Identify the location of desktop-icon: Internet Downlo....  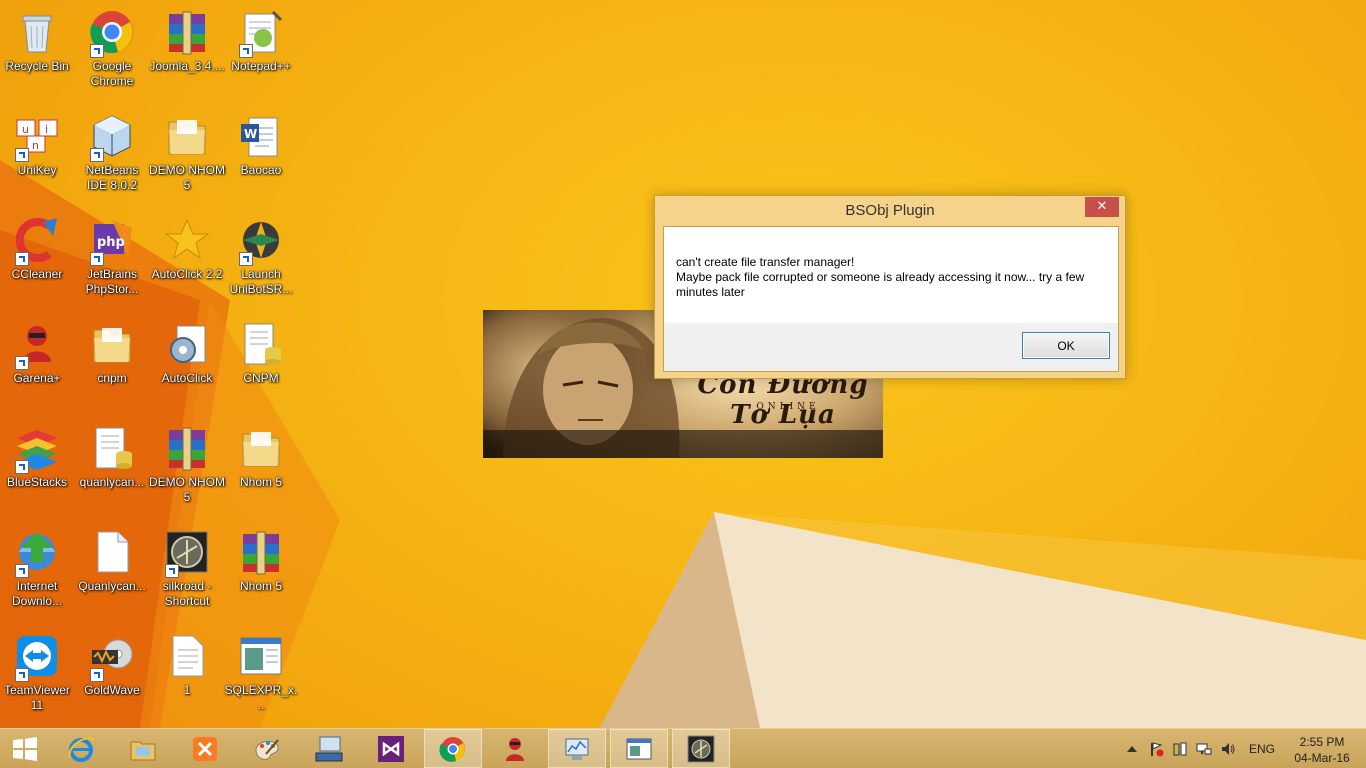
(37, 572).